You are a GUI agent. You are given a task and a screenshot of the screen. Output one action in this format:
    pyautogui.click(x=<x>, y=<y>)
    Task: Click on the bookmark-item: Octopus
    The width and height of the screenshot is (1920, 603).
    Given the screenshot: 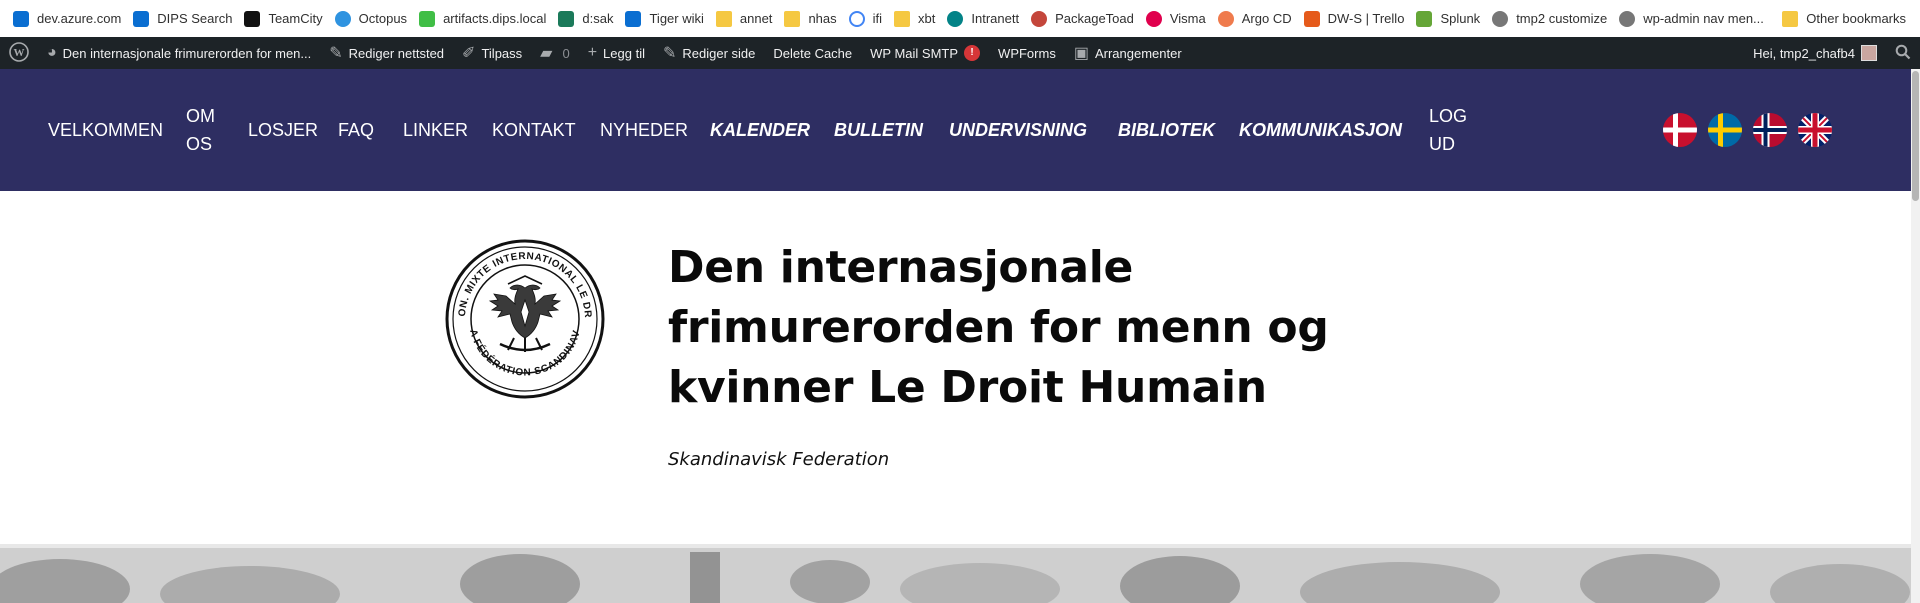 What is the action you would take?
    pyautogui.click(x=374, y=18)
    